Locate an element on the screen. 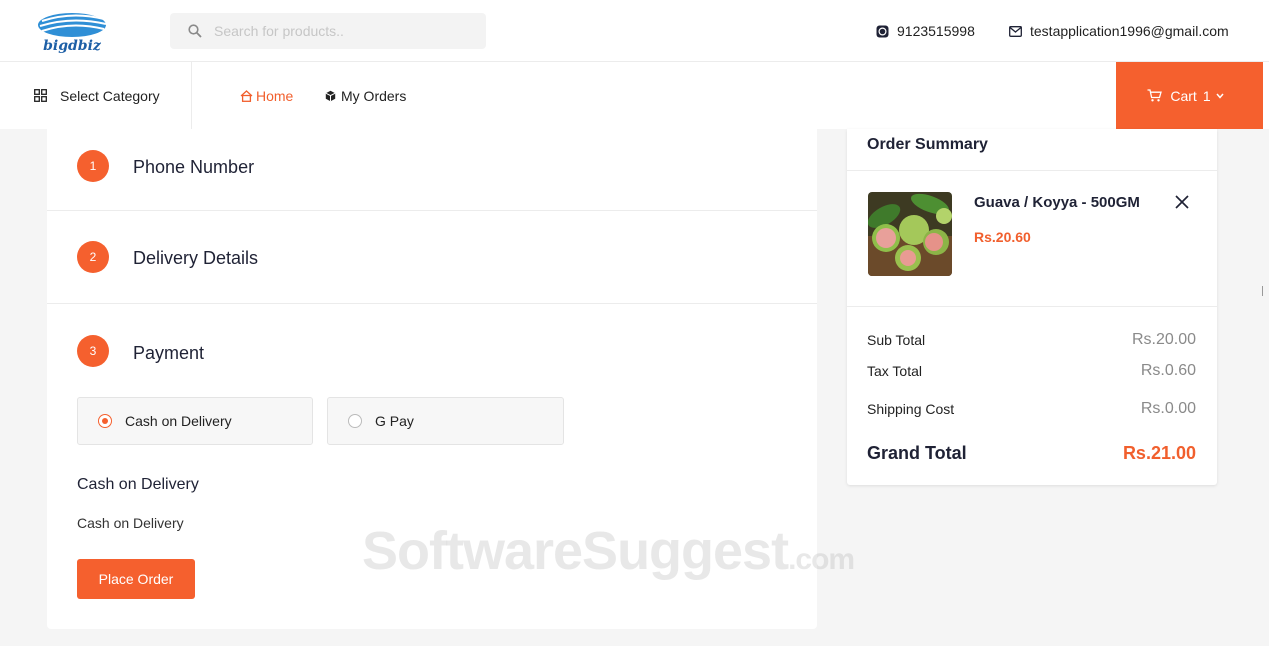 The image size is (1269, 646). product-price: Rs.20.60 is located at coordinates (1002, 237).